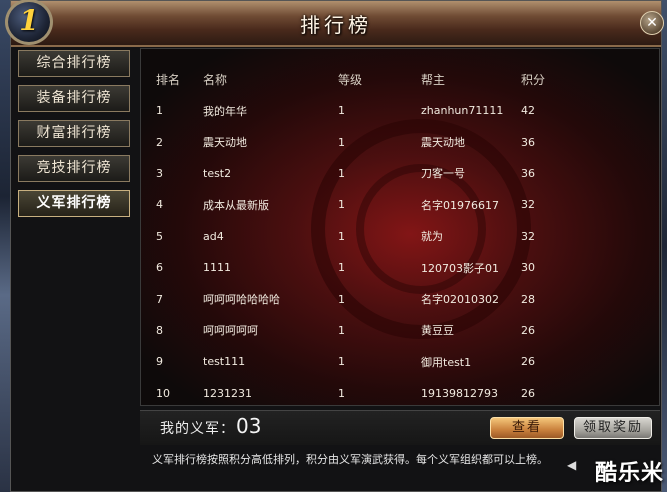 Image resolution: width=667 pixels, height=492 pixels. I want to click on cell-leader: zhanhun71111, so click(462, 111).